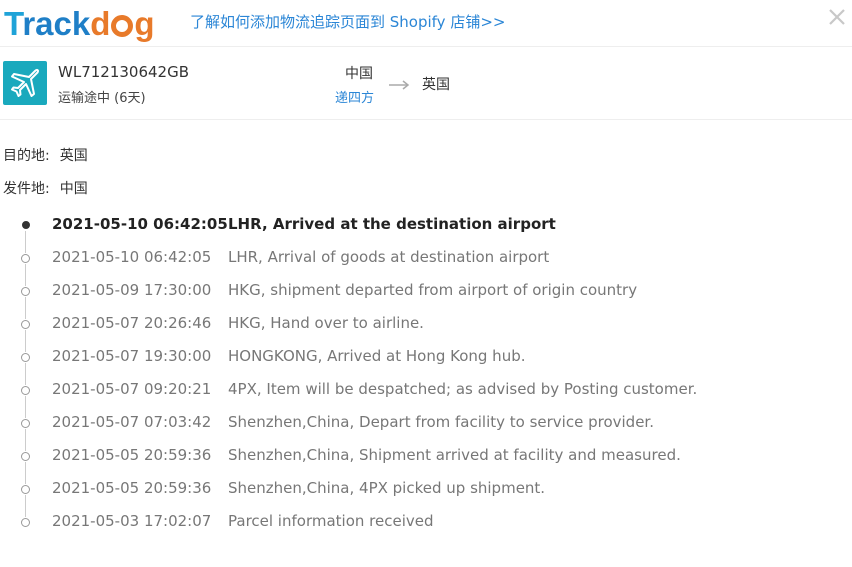 This screenshot has height=567, width=852. Describe the element at coordinates (354, 96) in the screenshot. I see `carrier-link: 递四方` at that location.